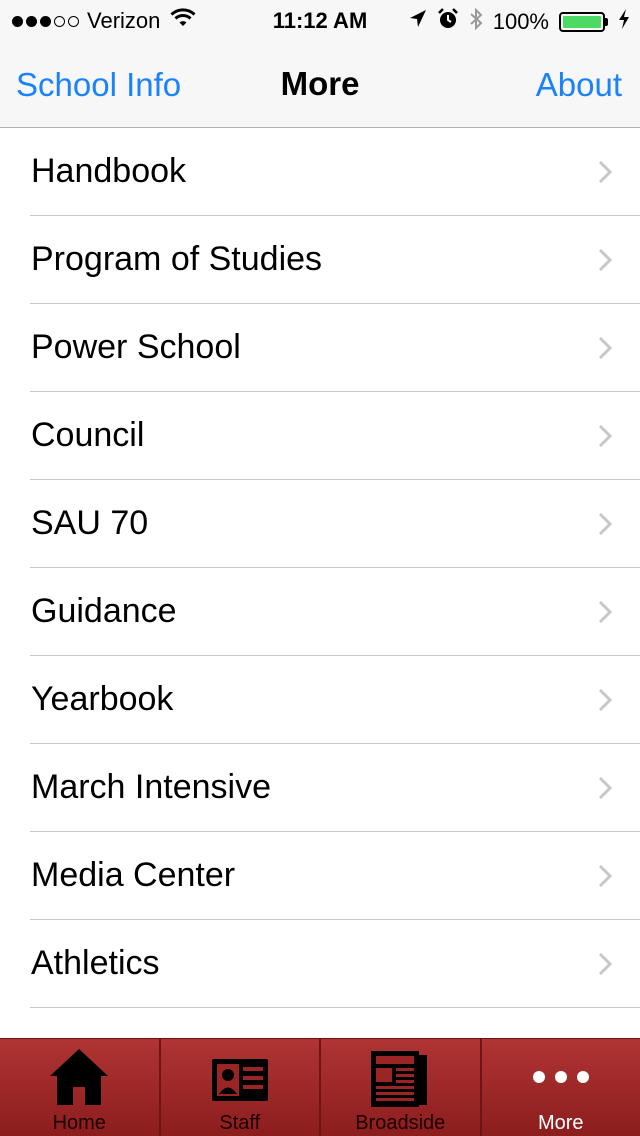 This screenshot has width=640, height=1136. I want to click on bluetooth-icon, so click(476, 22).